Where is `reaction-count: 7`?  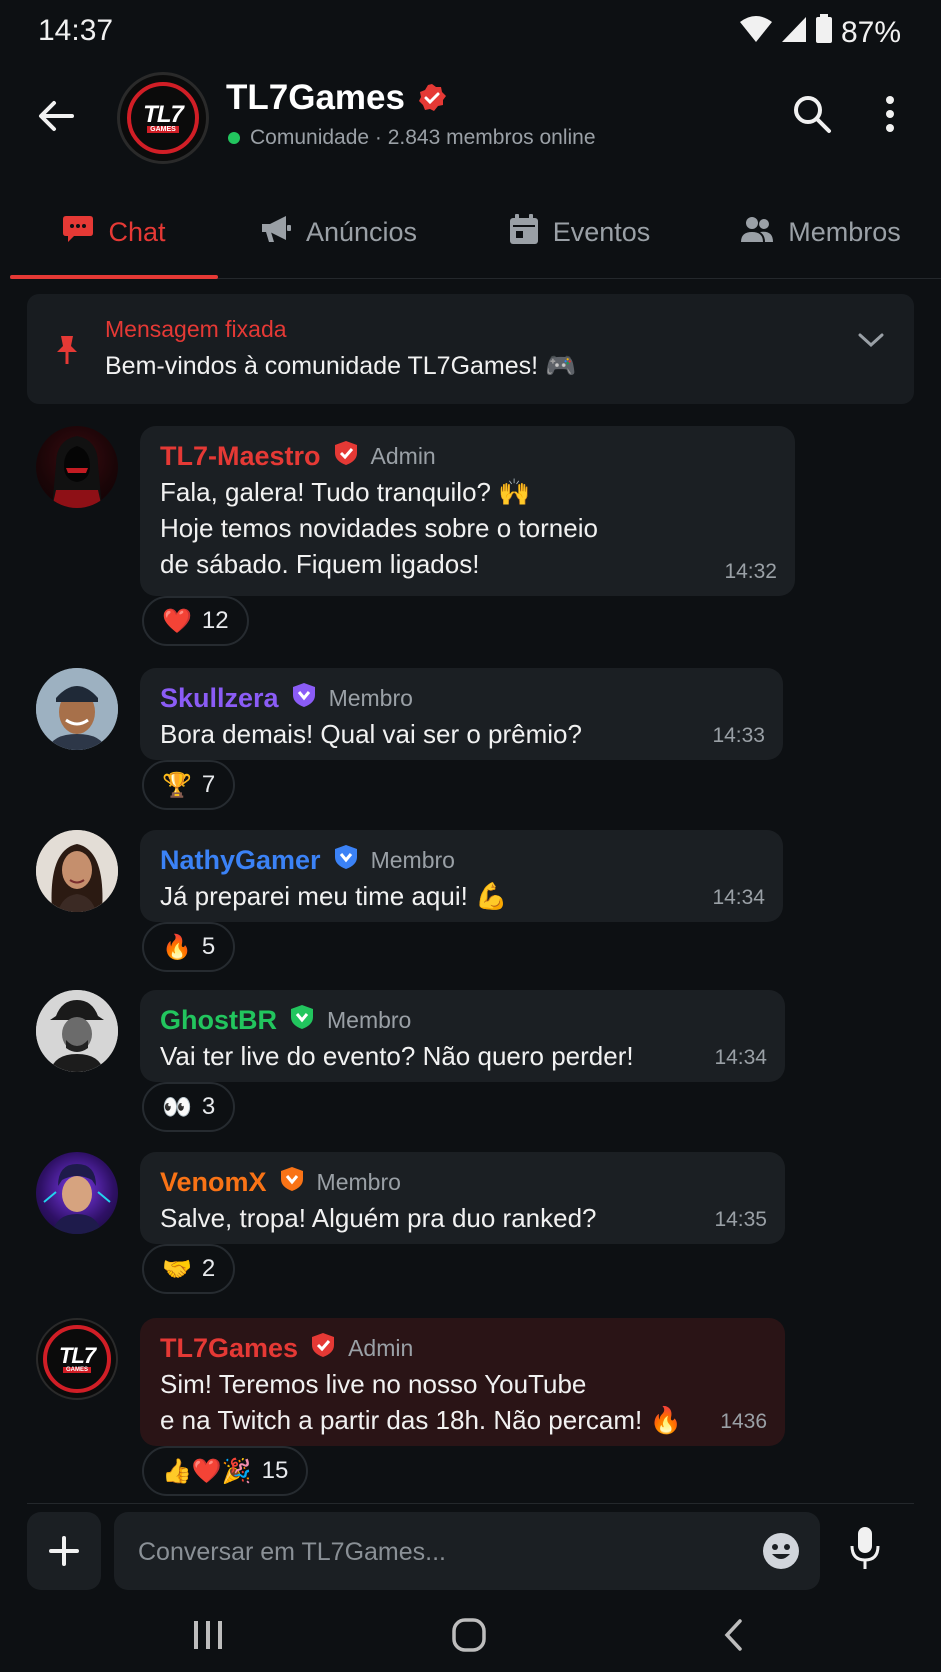
reaction-count: 7 is located at coordinates (208, 784).